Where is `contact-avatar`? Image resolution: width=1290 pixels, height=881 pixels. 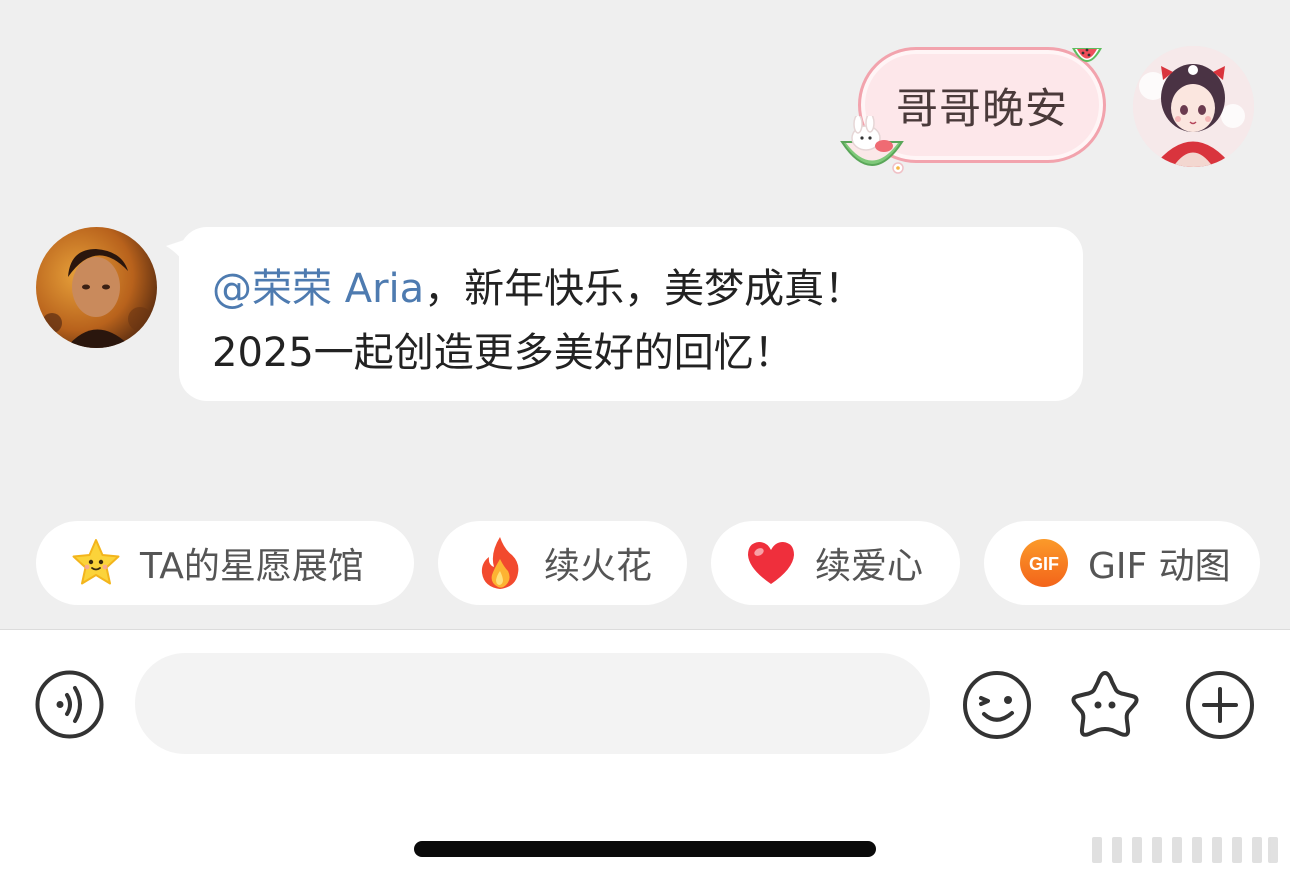
contact-avatar is located at coordinates (96, 287).